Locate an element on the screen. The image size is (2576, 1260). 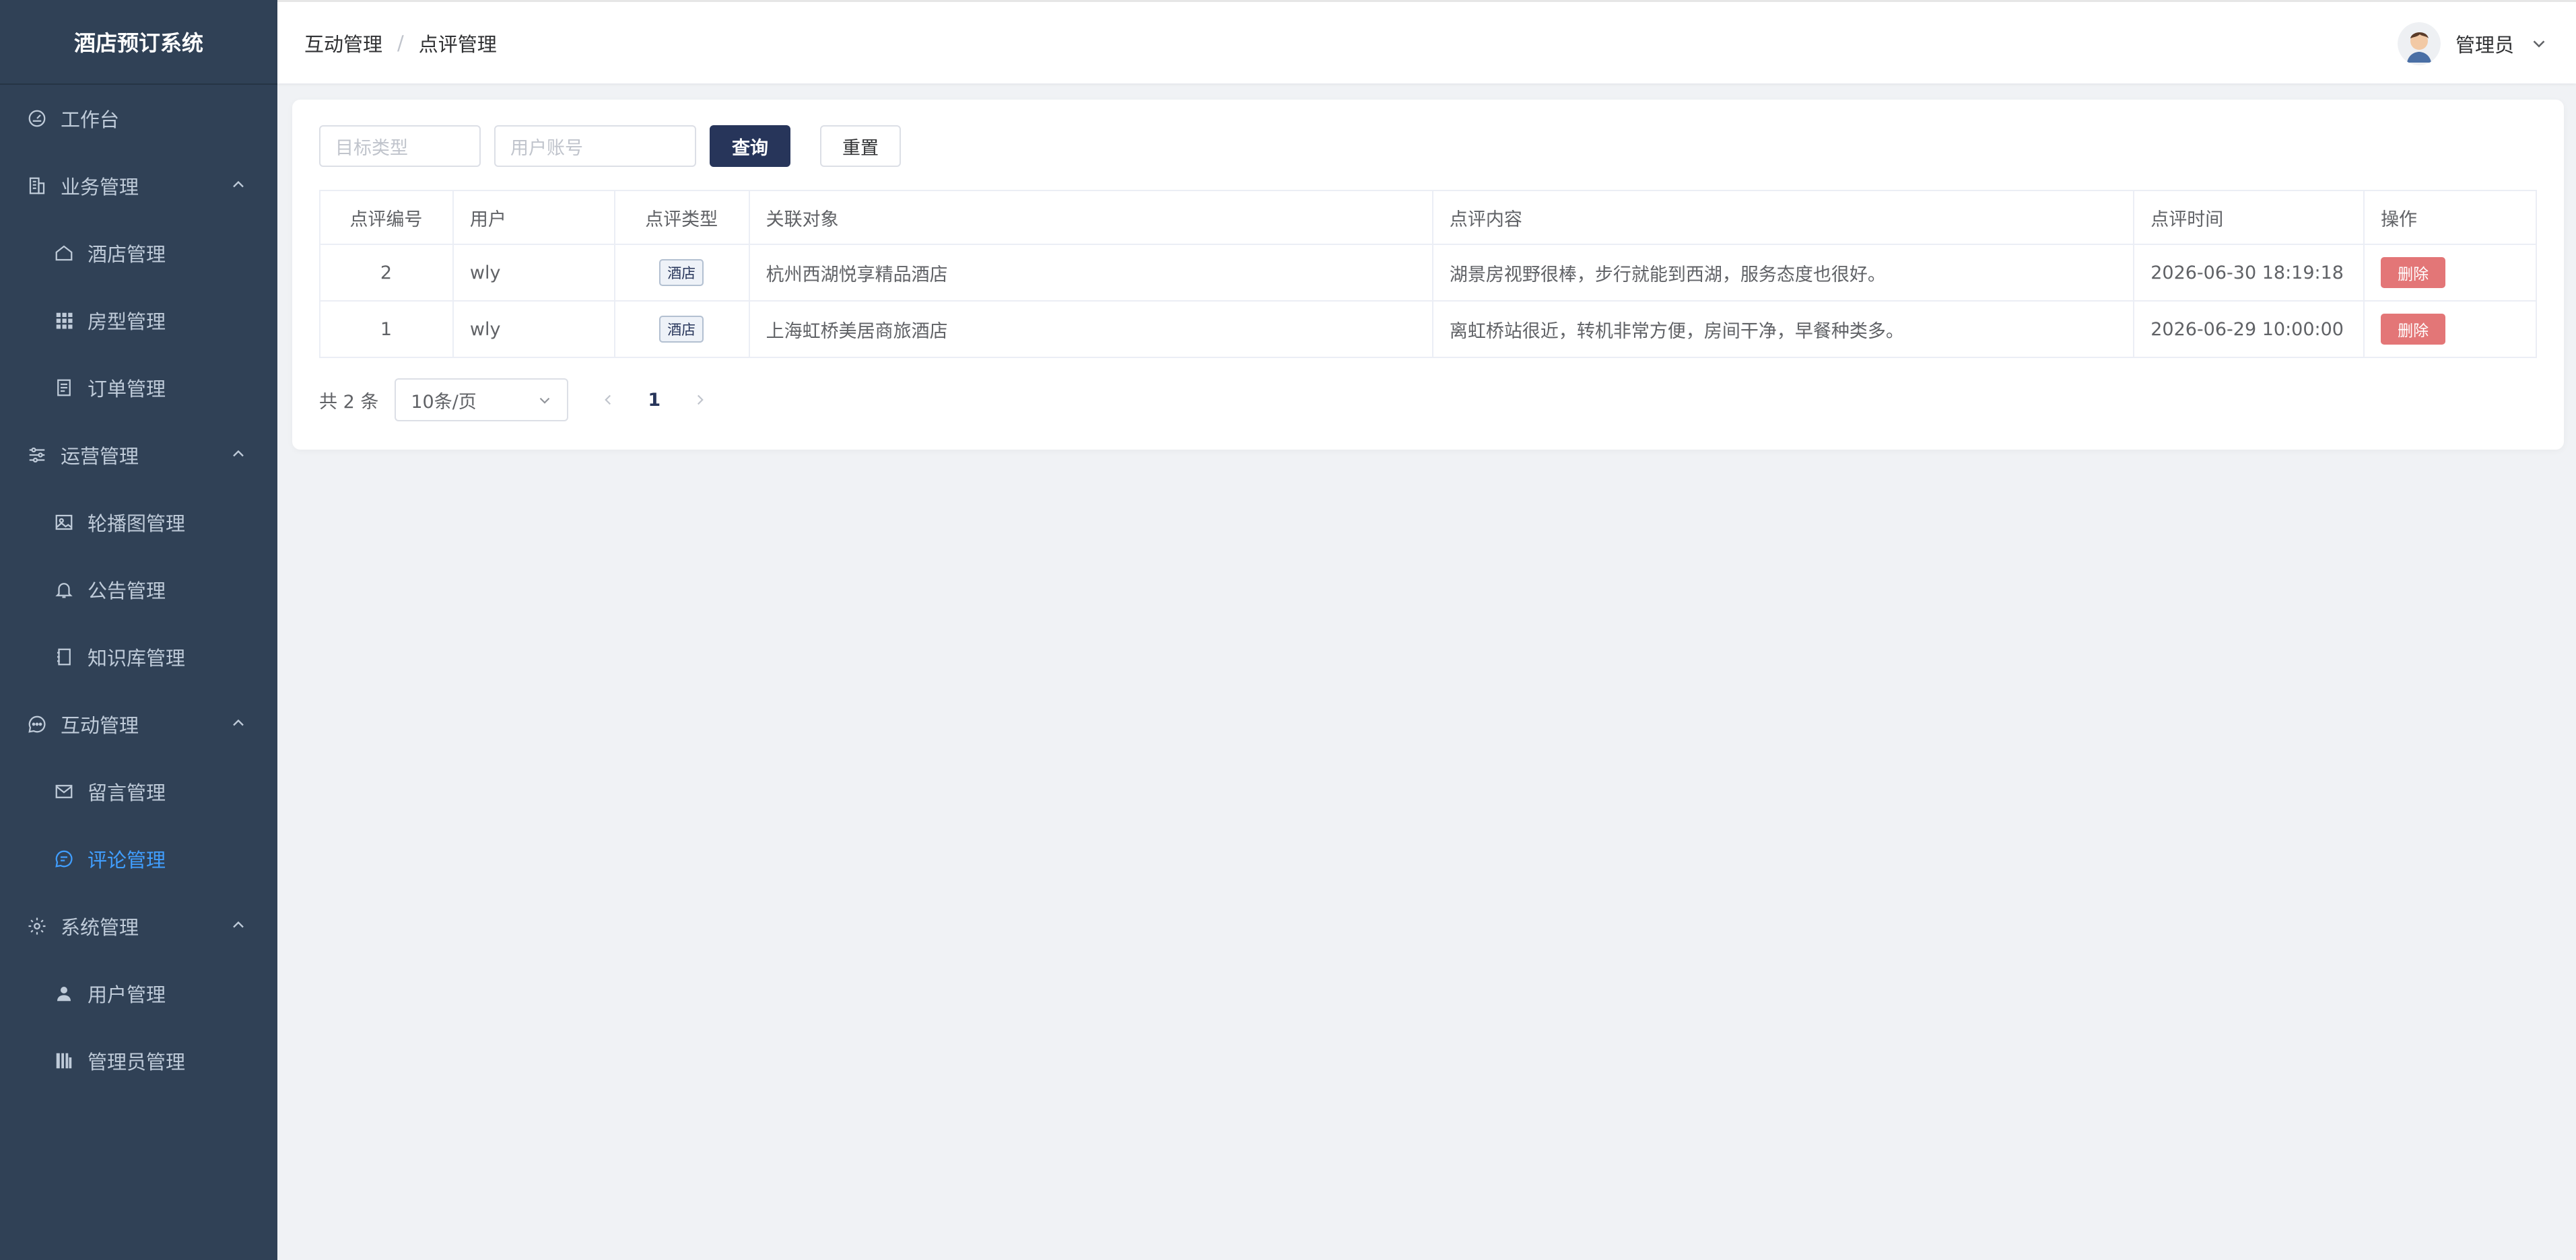
sidebar-item-knowledge: 知识库管理 is located at coordinates (138, 657).